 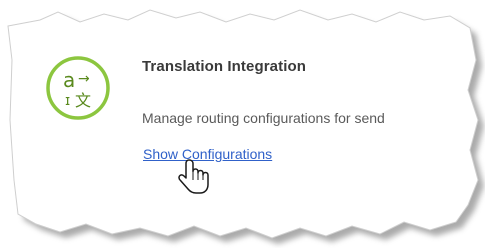 What do you see at coordinates (83, 100) in the screenshot?
I see `icon-glyph-cjk: 文` at bounding box center [83, 100].